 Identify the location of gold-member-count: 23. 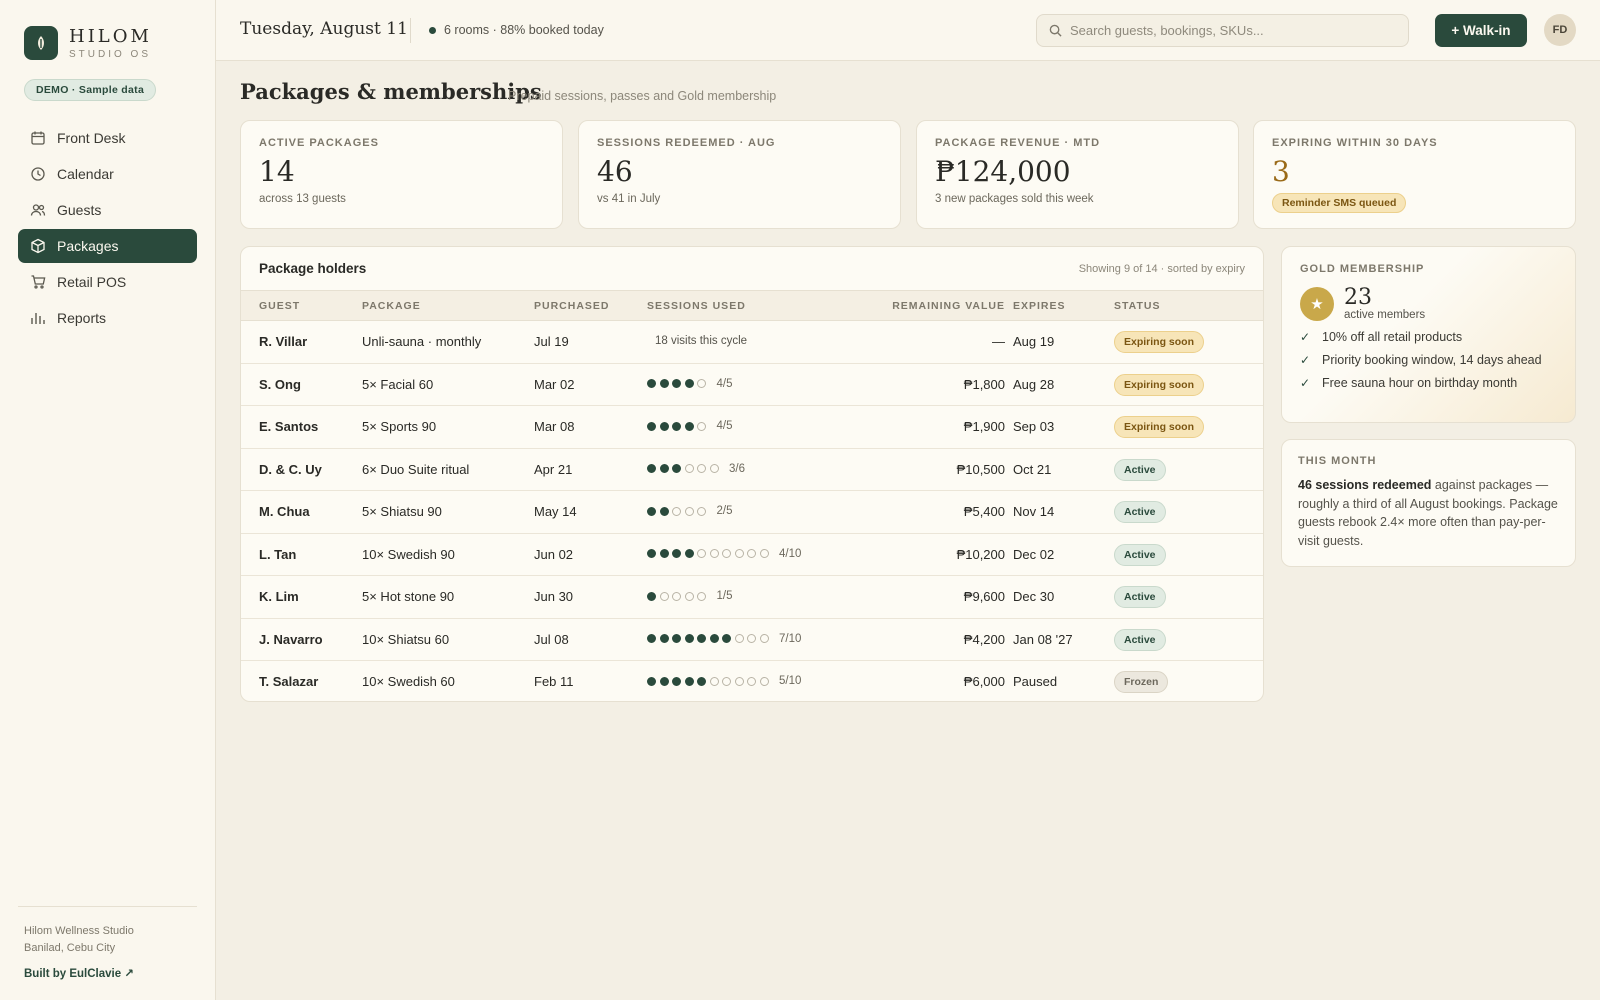
(1358, 297).